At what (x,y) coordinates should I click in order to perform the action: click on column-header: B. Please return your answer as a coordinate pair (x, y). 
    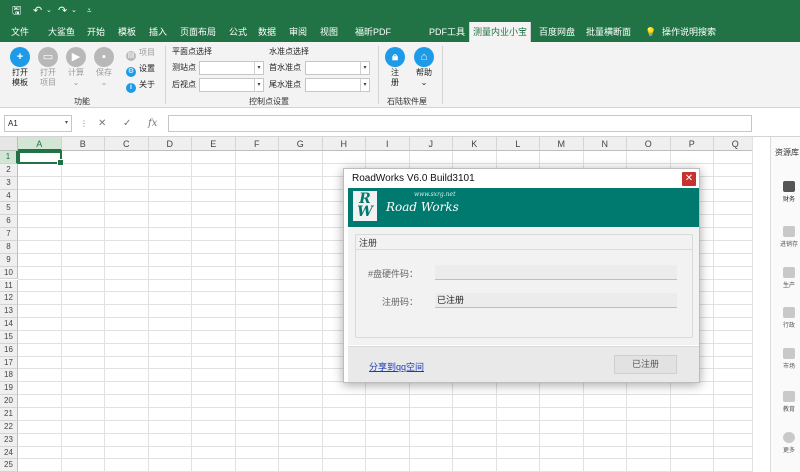
    Looking at the image, I should click on (83, 144).